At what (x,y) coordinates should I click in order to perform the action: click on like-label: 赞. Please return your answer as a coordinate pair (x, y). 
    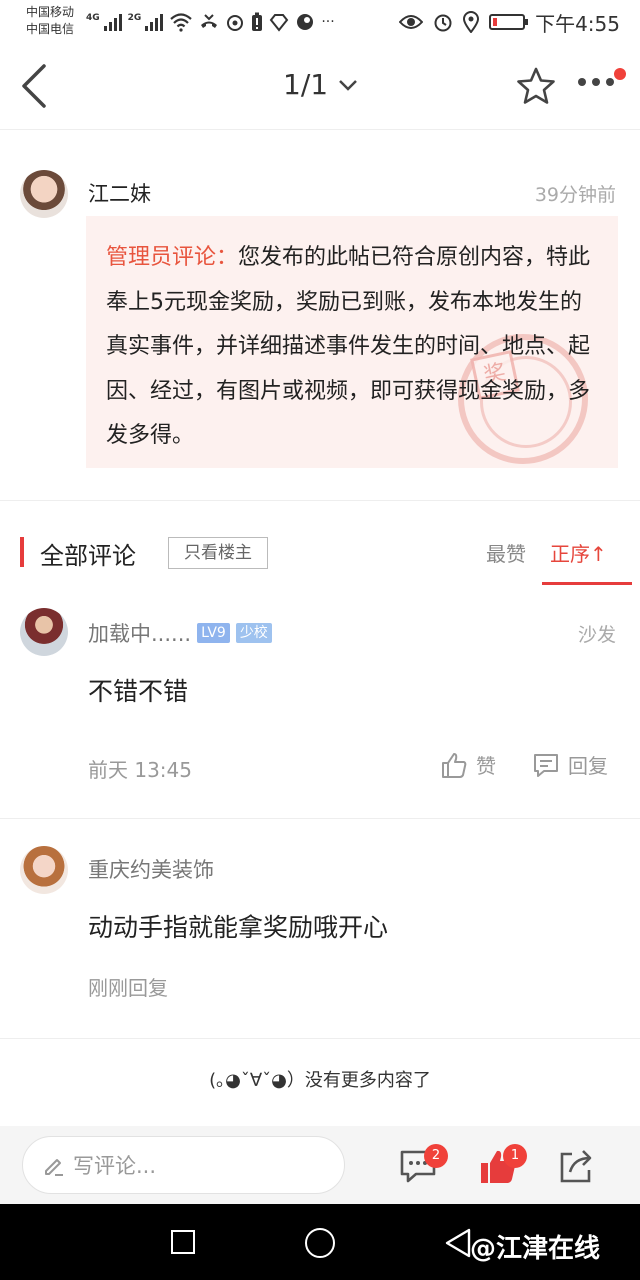
    Looking at the image, I should click on (486, 766).